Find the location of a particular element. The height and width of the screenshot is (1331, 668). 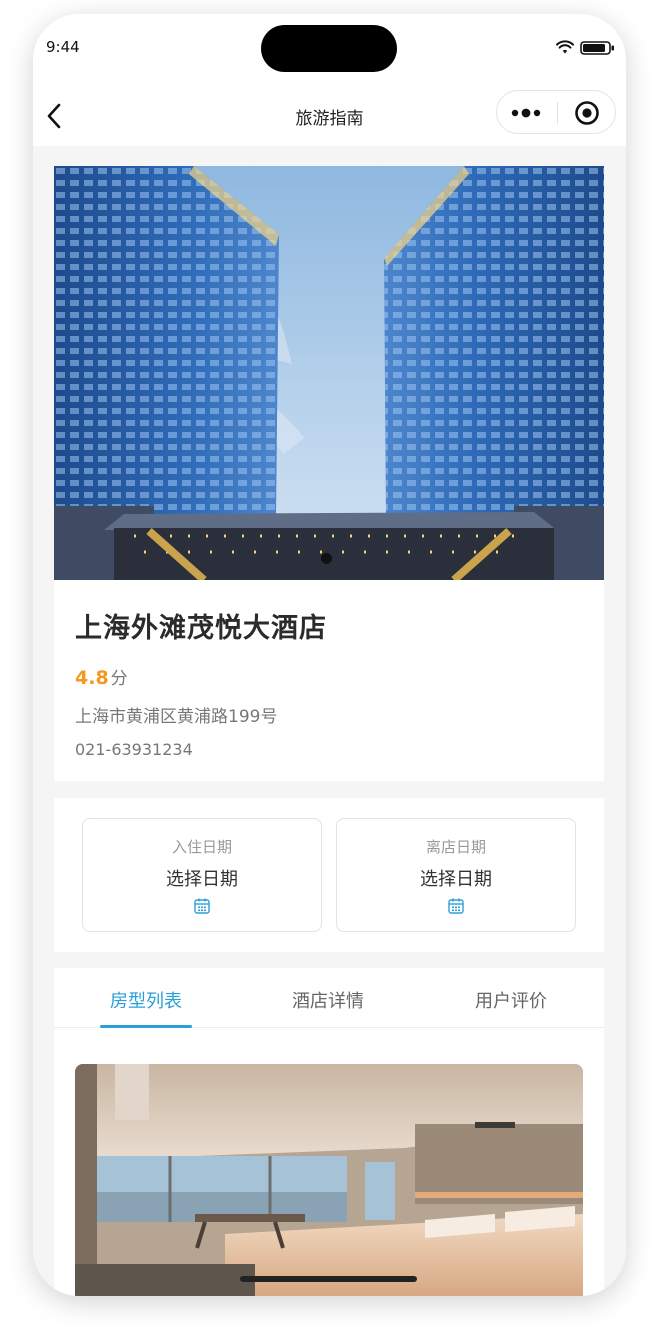

checkout-date-picker: 离店日期 选择日期 is located at coordinates (456, 875).